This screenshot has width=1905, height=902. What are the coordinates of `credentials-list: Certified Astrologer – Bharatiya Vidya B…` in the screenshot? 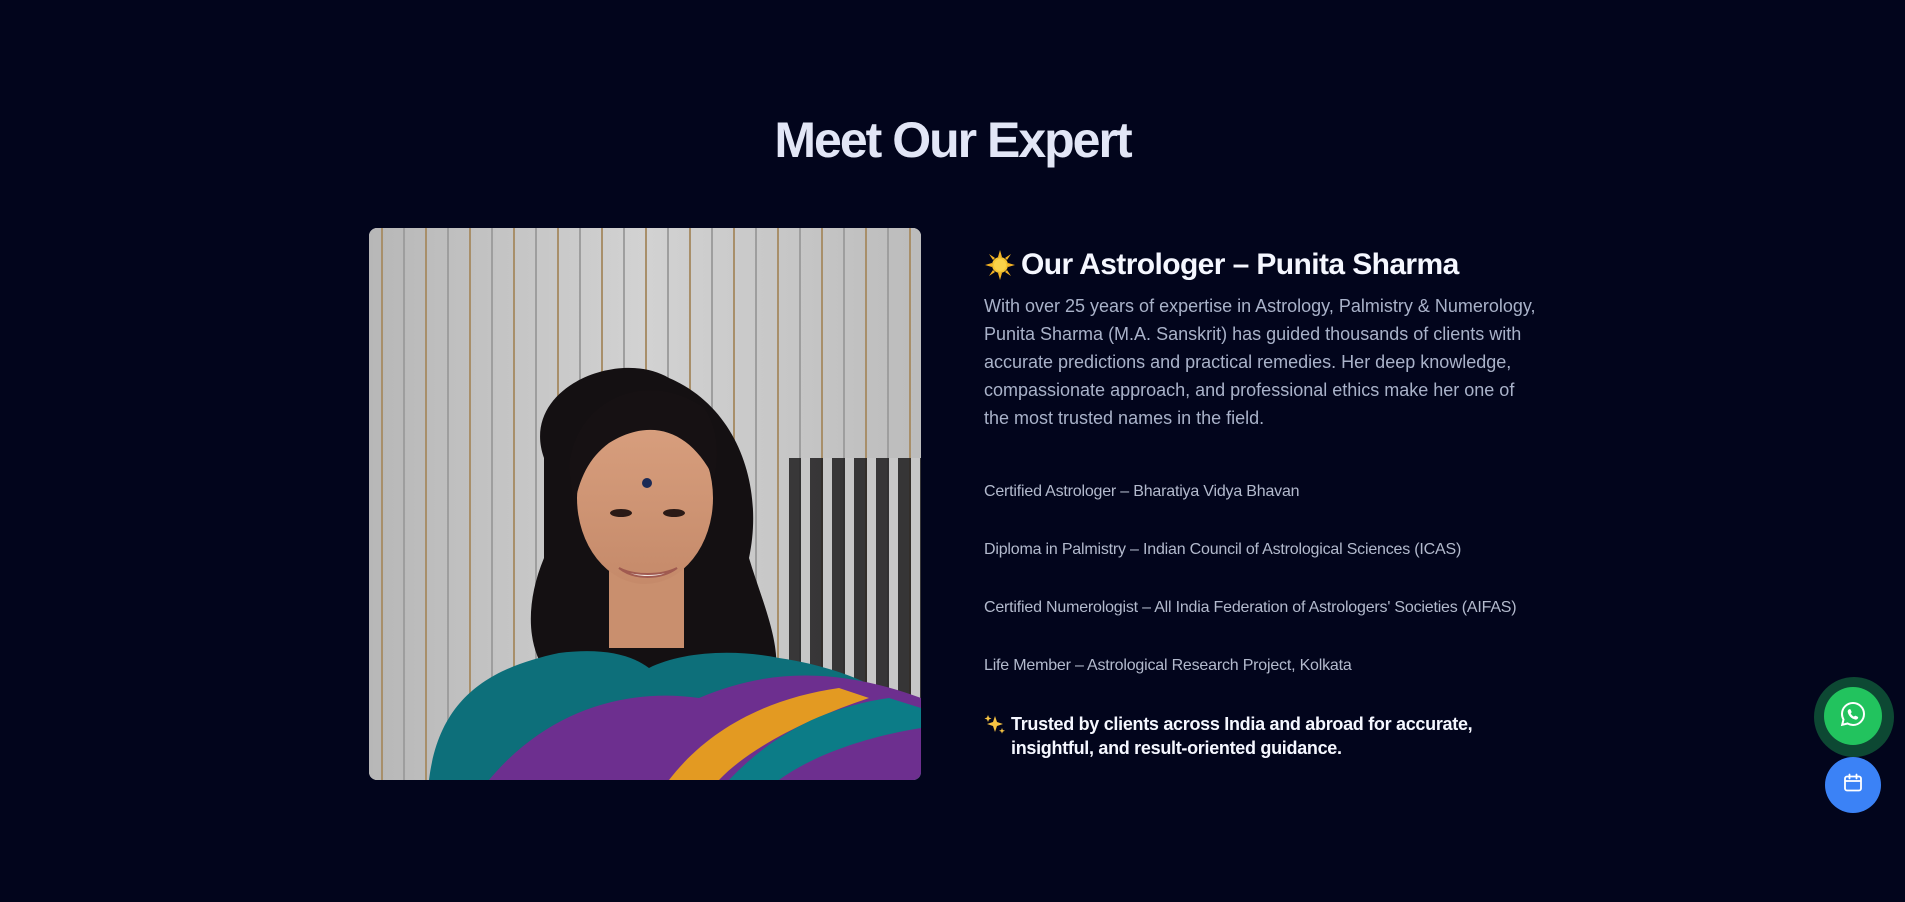 It's located at (1274, 598).